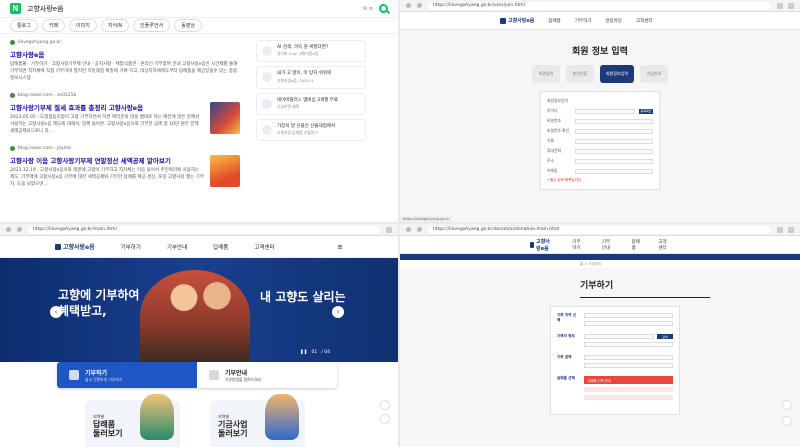  Describe the element at coordinates (53, 25) in the screenshot. I see `tab-cafe: 카페` at that location.